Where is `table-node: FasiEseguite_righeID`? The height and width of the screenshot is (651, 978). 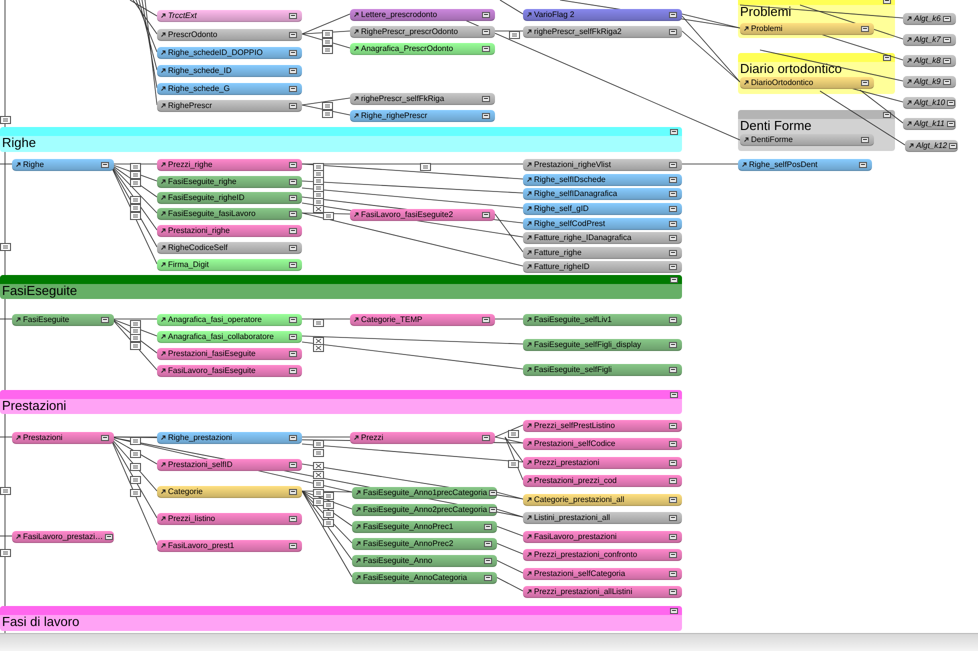
table-node: FasiEseguite_righeID is located at coordinates (229, 198).